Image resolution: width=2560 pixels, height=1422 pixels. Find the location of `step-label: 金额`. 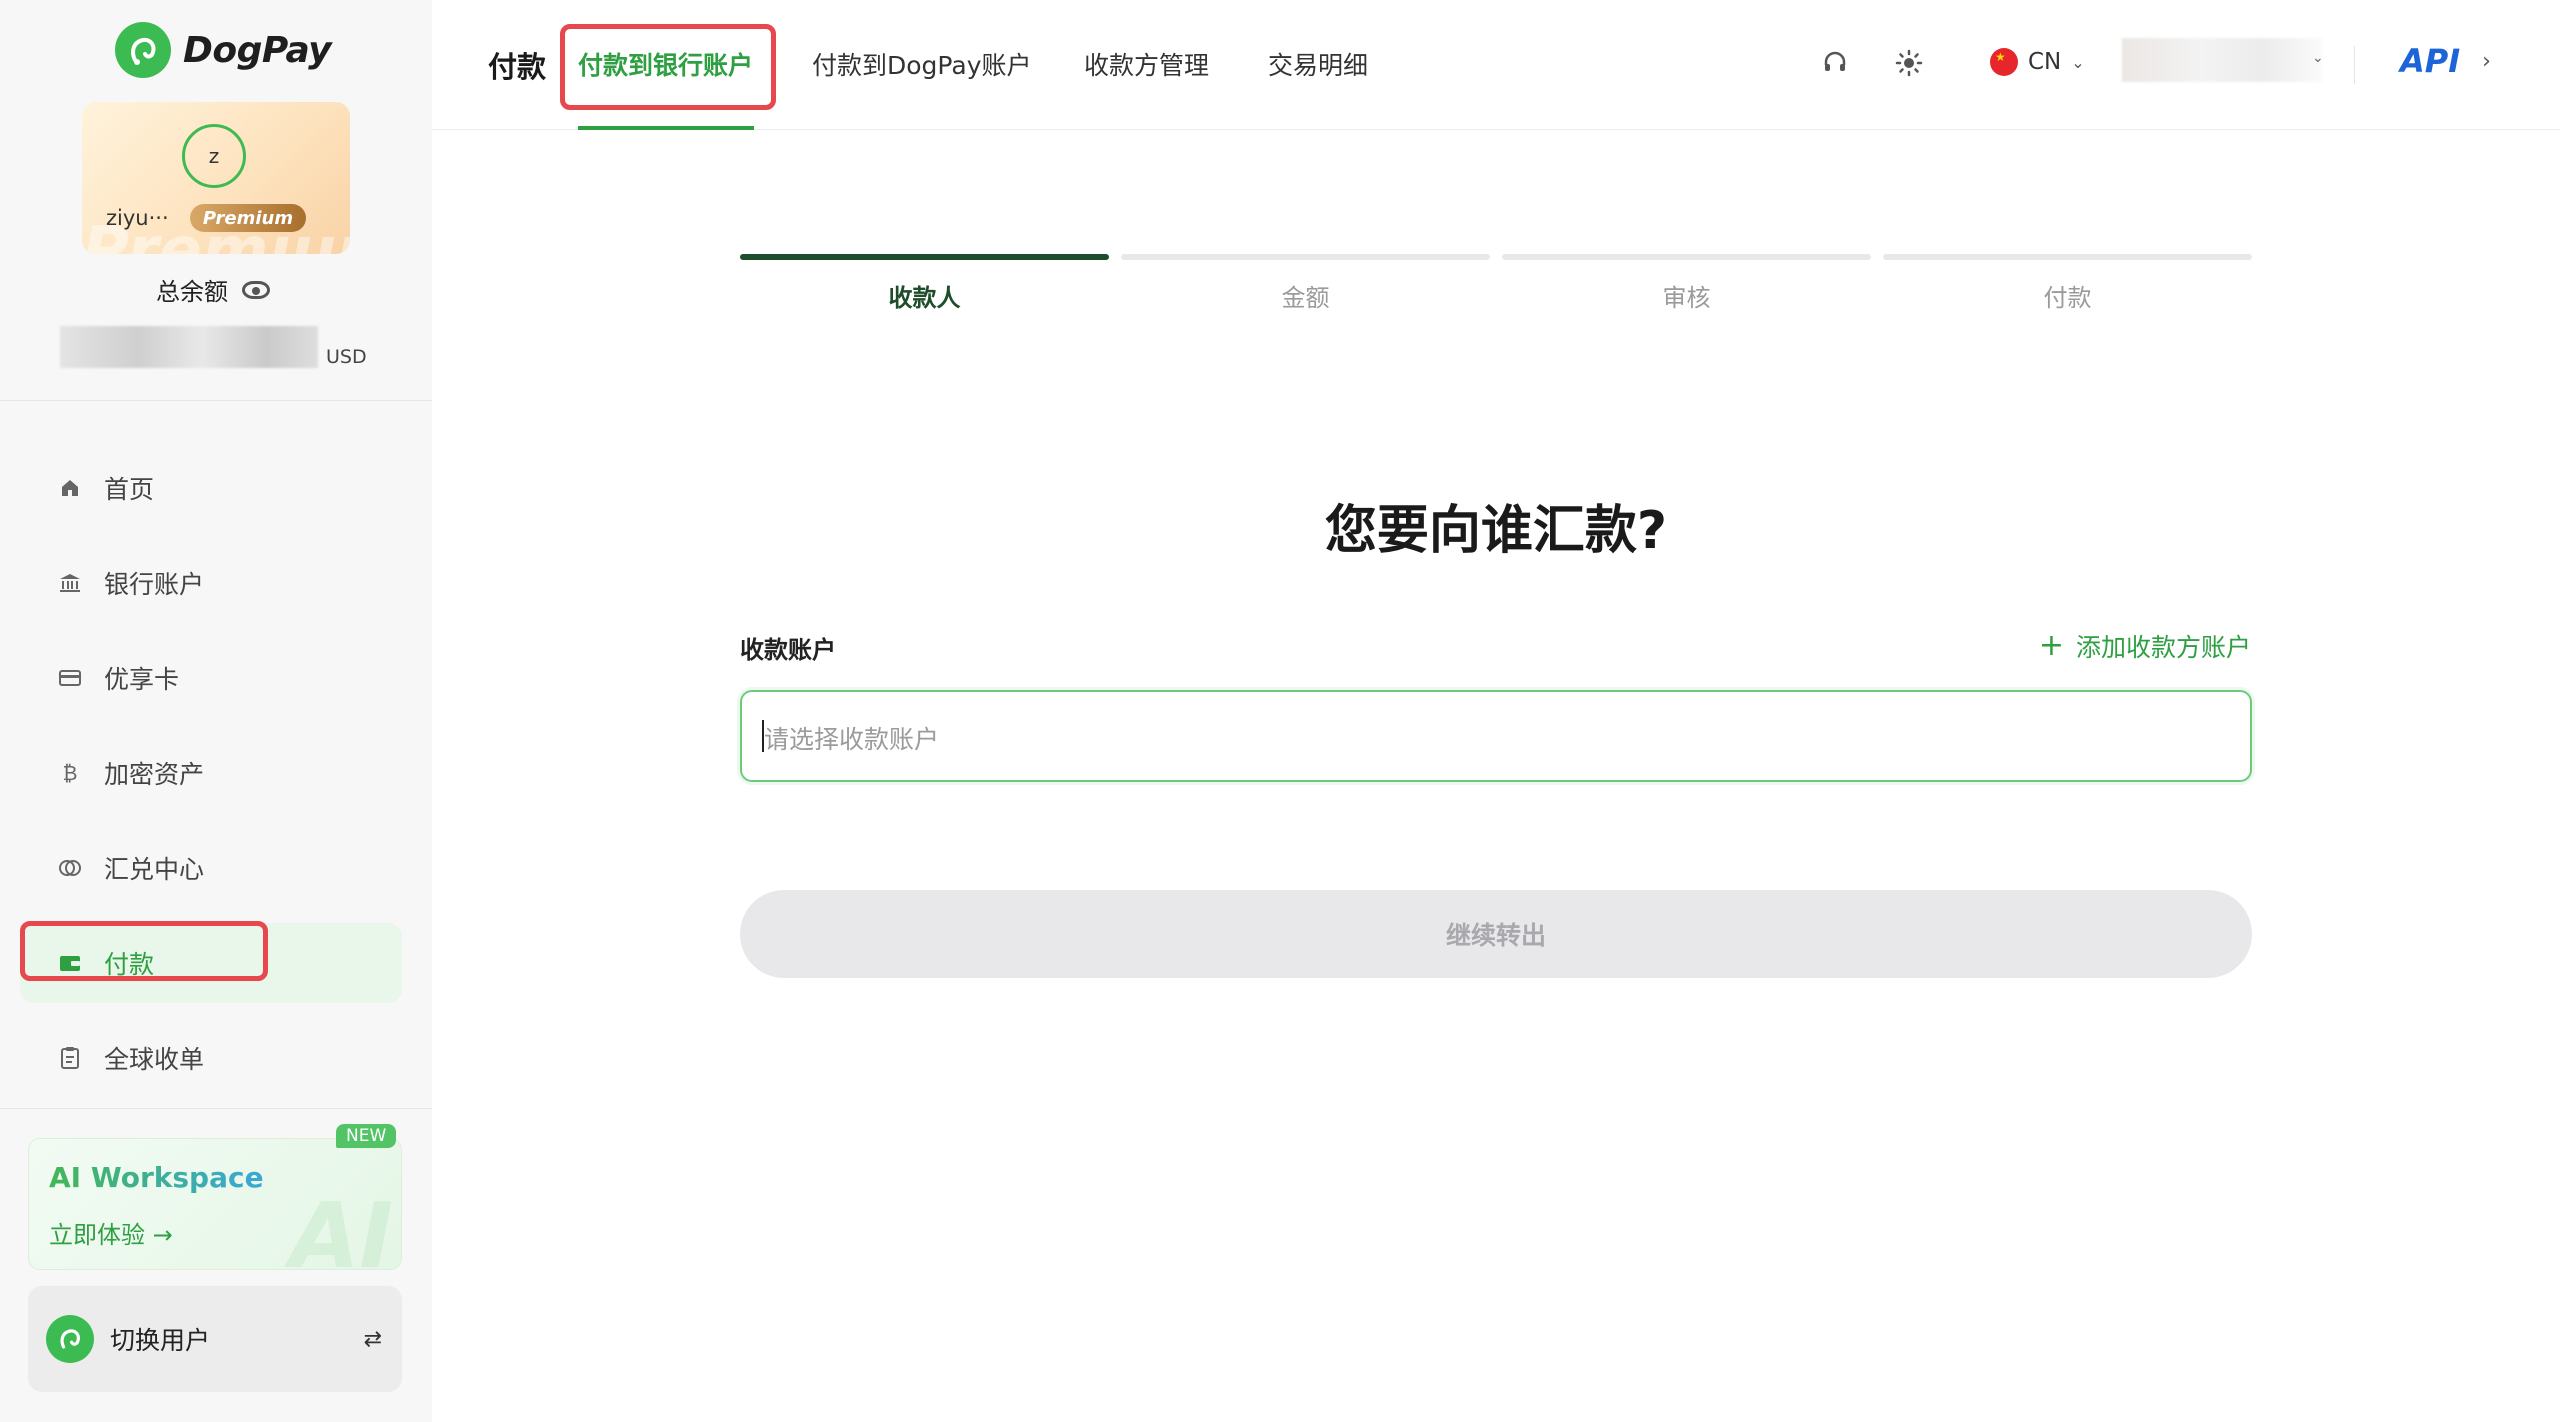

step-label: 金额 is located at coordinates (1305, 298).